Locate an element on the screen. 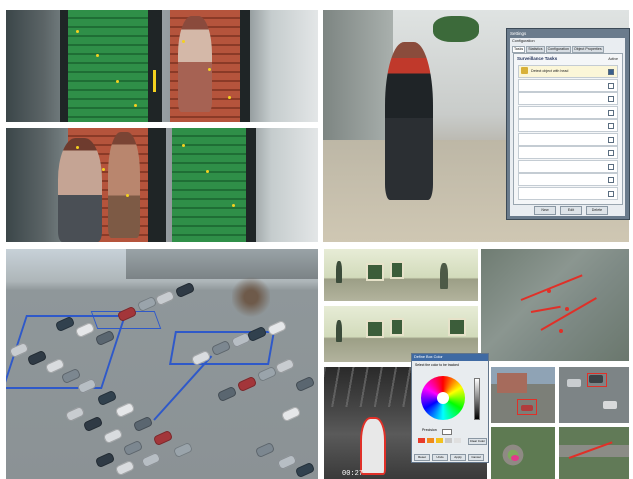 The height and width of the screenshot is (479, 633). mini-camera-street is located at coordinates (523, 395).